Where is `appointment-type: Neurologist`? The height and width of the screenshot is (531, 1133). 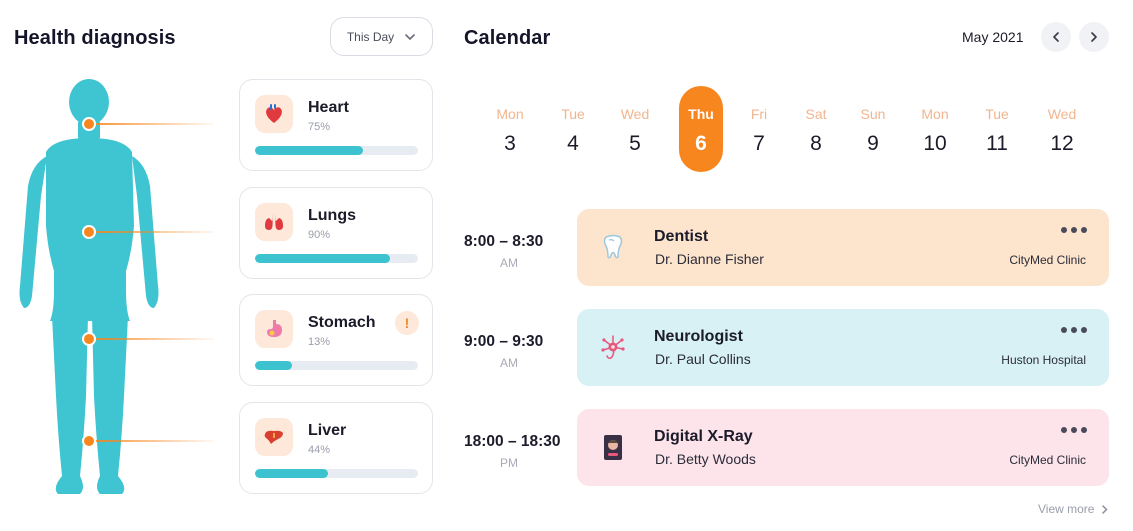
appointment-type: Neurologist is located at coordinates (698, 336).